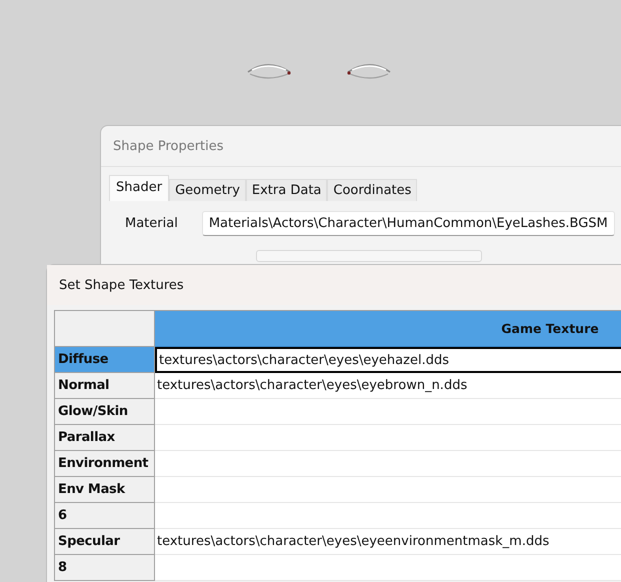 Image resolution: width=621 pixels, height=582 pixels. I want to click on texture-path-cell: textures\actors\character\eyes\eyehazel.dds, so click(388, 360).